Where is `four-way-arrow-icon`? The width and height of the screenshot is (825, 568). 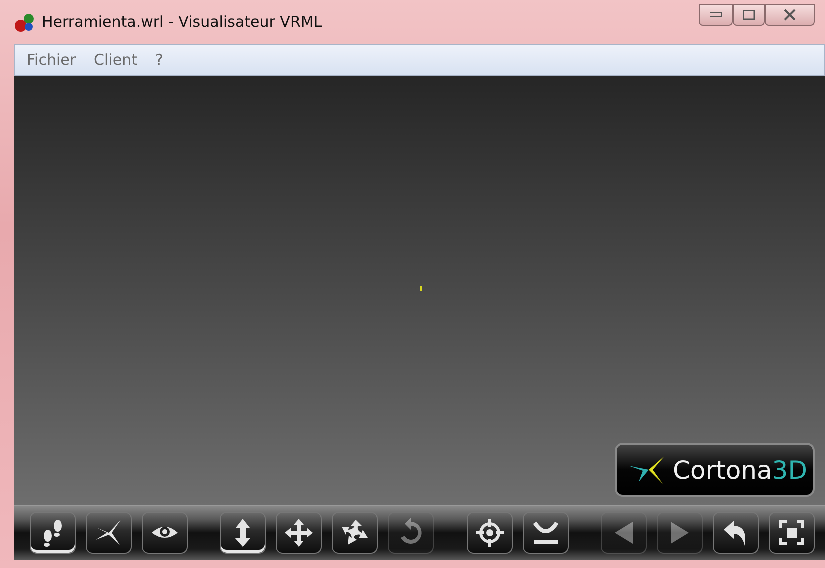
four-way-arrow-icon is located at coordinates (299, 533).